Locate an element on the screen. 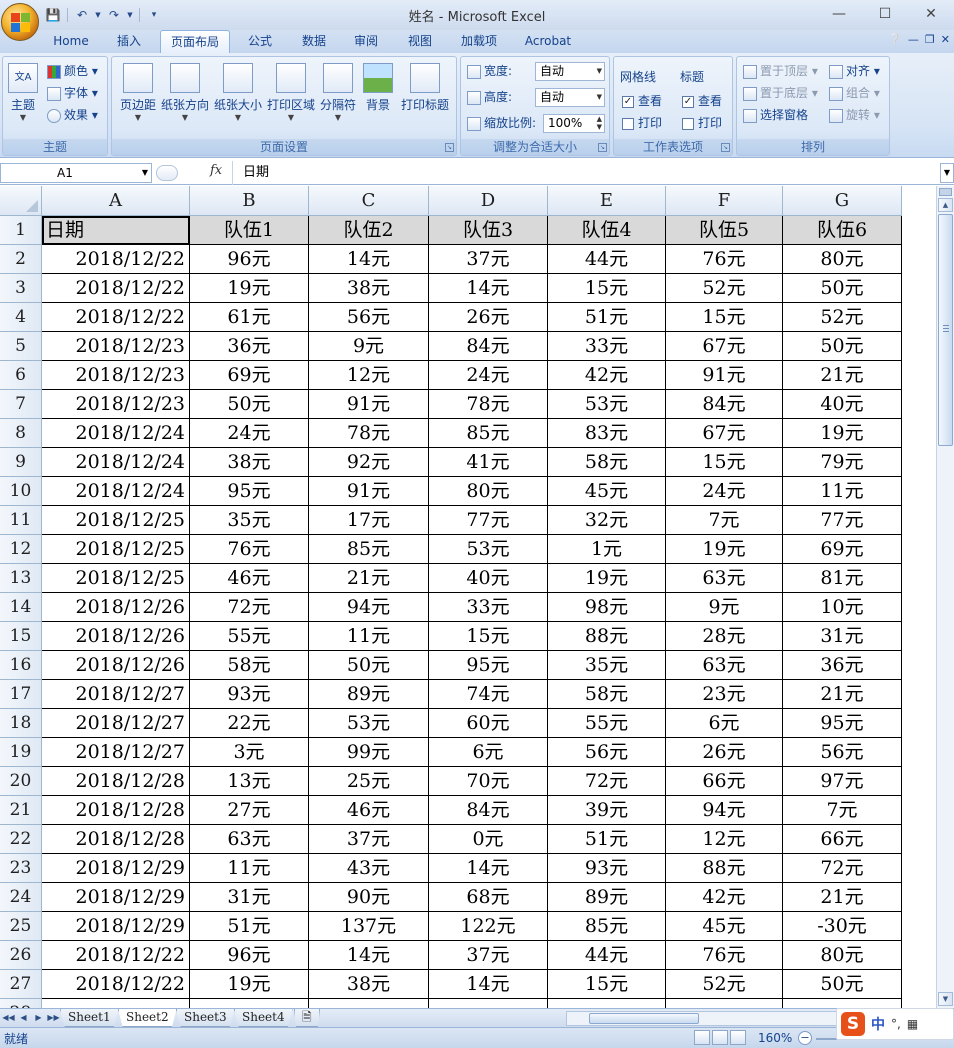 The width and height of the screenshot is (954, 1048). cell: 80元 is located at coordinates (842, 259).